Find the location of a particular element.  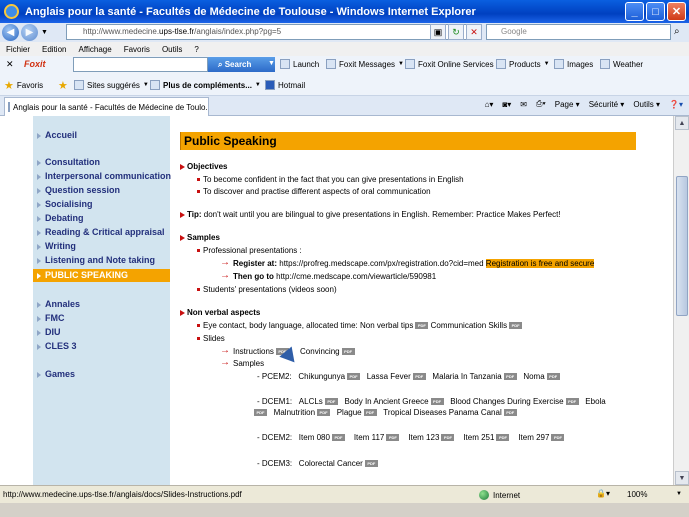

vertical-scrollbar: ▲ ▼ is located at coordinates (681, 300).